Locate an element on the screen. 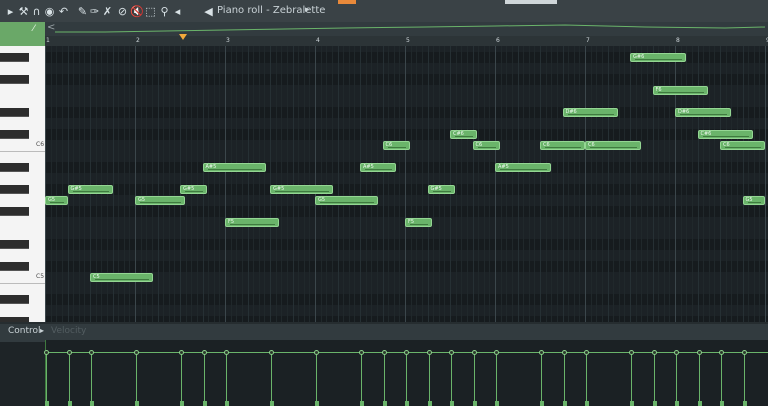 This screenshot has width=768, height=406. control-arrow-icon: ▸ is located at coordinates (42, 330).